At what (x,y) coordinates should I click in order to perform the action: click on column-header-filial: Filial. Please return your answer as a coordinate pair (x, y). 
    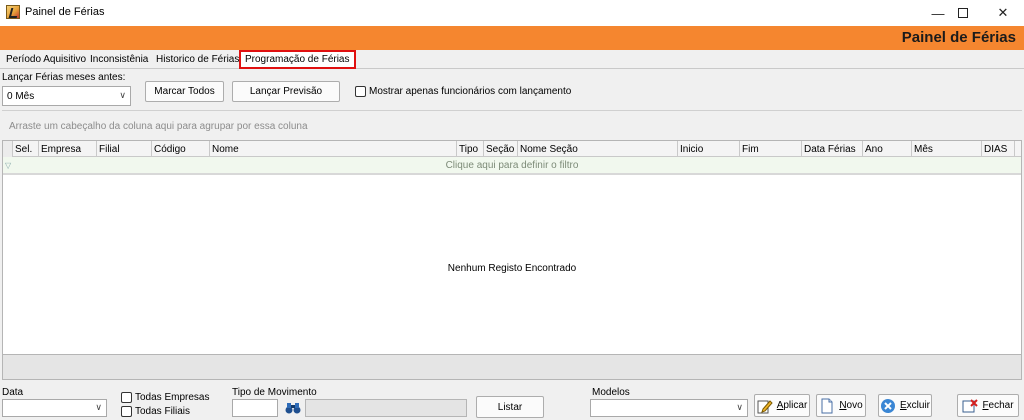
    Looking at the image, I should click on (124, 149).